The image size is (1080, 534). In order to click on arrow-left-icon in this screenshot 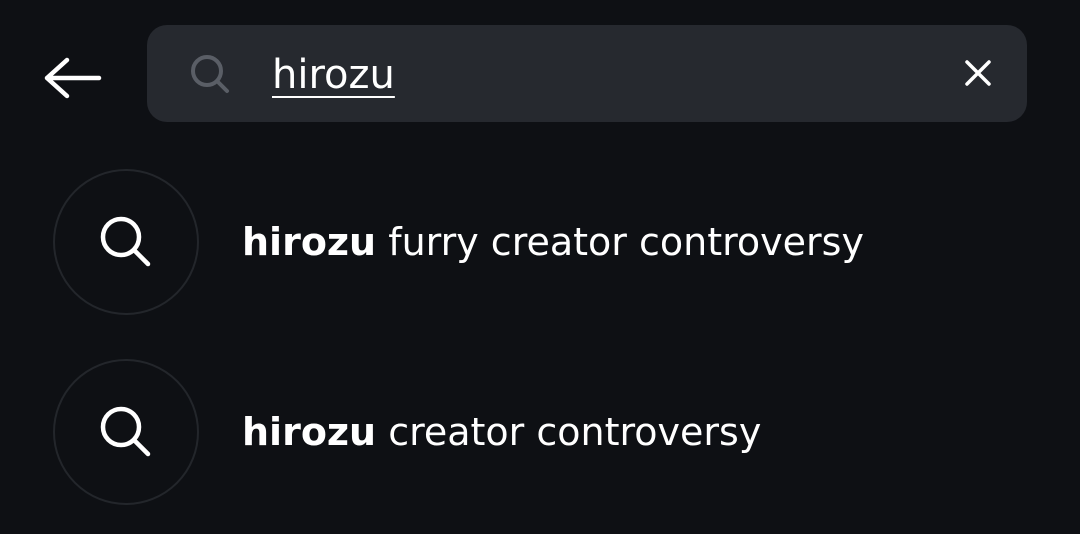, I will do `click(73, 78)`.